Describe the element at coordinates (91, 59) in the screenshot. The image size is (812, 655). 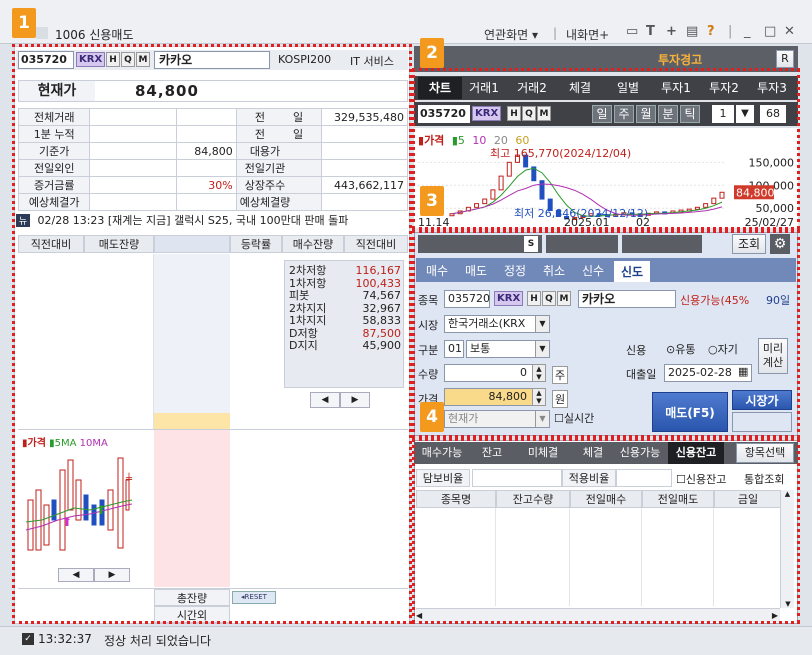
I see `market-krx-badge: KRX` at that location.